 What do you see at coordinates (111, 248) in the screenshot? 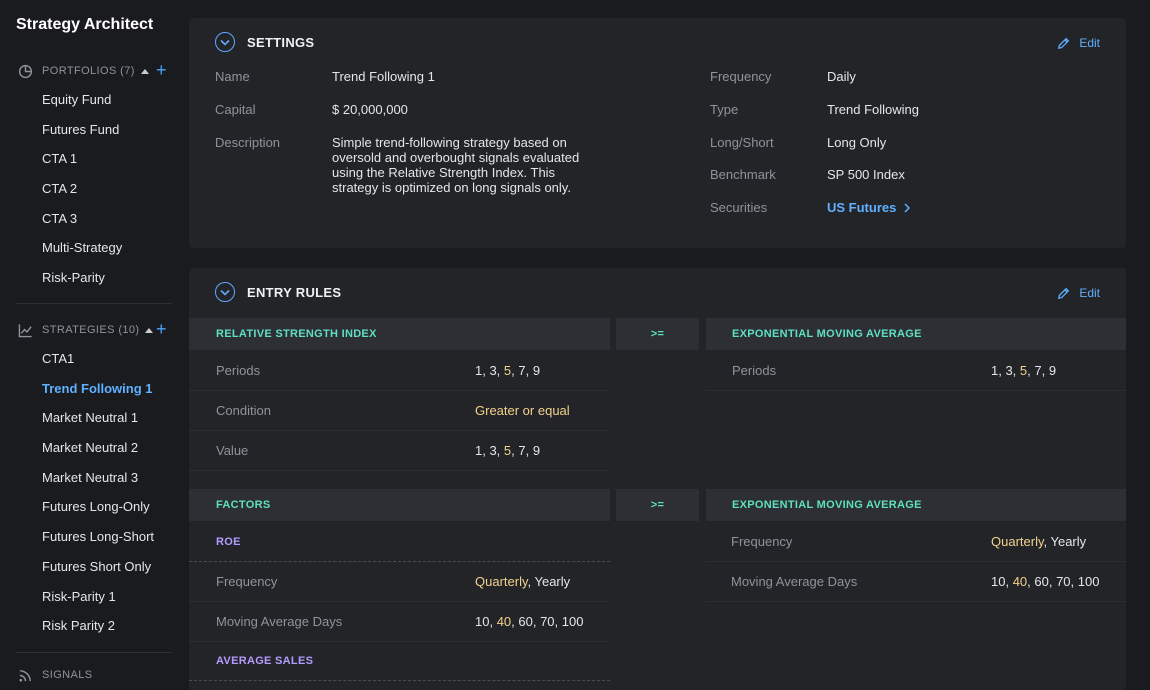
I see `sidebar-item-portfolio: Multi-Strategy` at bounding box center [111, 248].